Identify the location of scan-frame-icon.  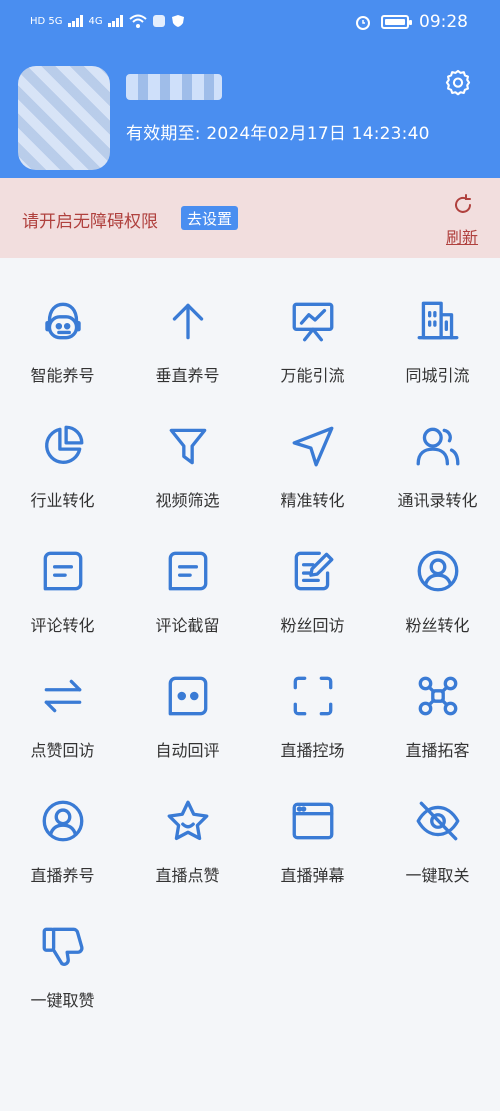
(313, 696).